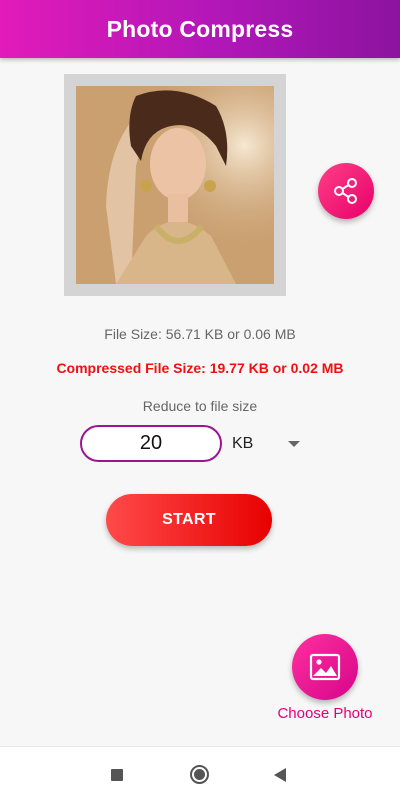  What do you see at coordinates (189, 520) in the screenshot?
I see `start-button: START` at bounding box center [189, 520].